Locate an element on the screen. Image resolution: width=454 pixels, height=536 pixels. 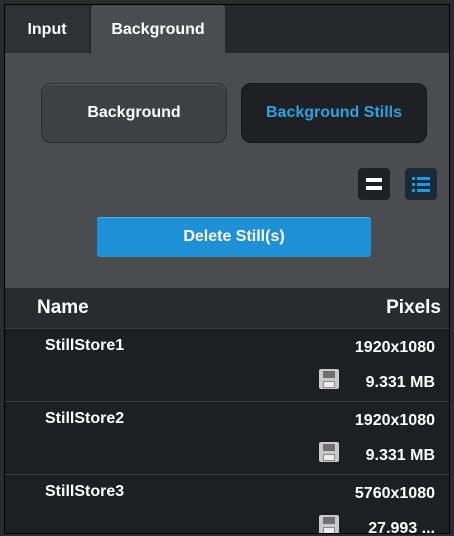
list-header: Name Pixels is located at coordinates (227, 308).